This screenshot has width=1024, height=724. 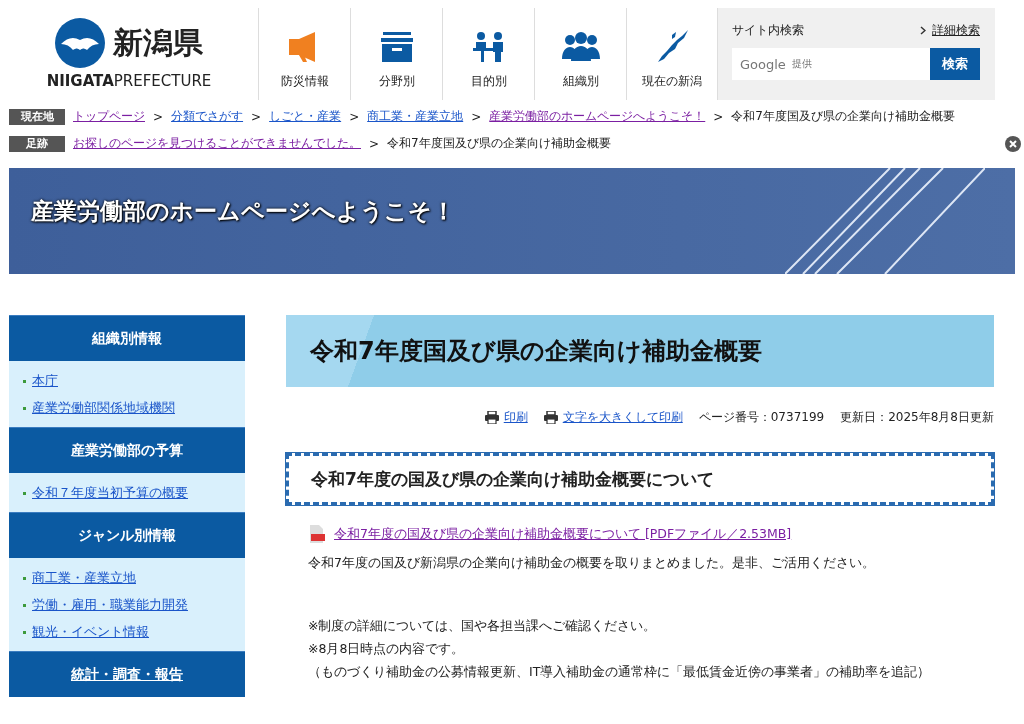 What do you see at coordinates (955, 64) in the screenshot?
I see `search-button: 検索` at bounding box center [955, 64].